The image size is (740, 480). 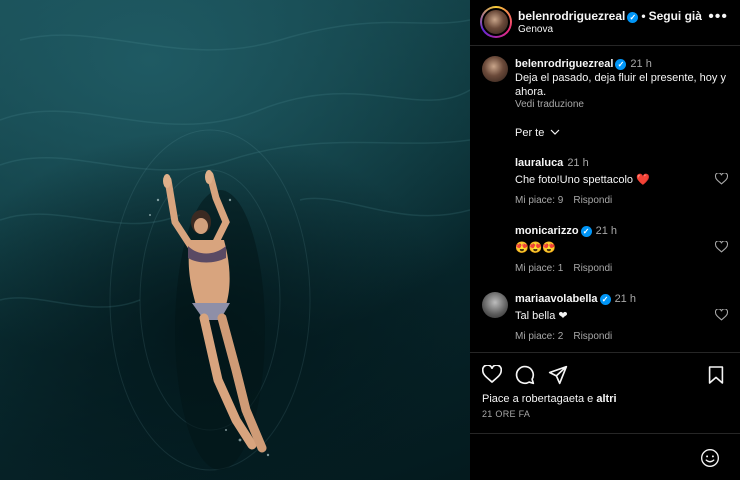 I want to click on send-icon, so click(x=558, y=375).